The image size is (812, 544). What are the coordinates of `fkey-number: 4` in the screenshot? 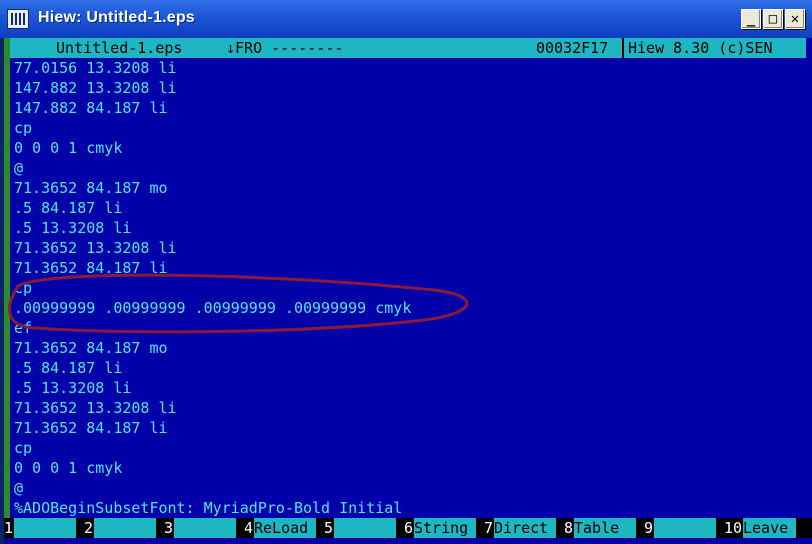 It's located at (249, 528).